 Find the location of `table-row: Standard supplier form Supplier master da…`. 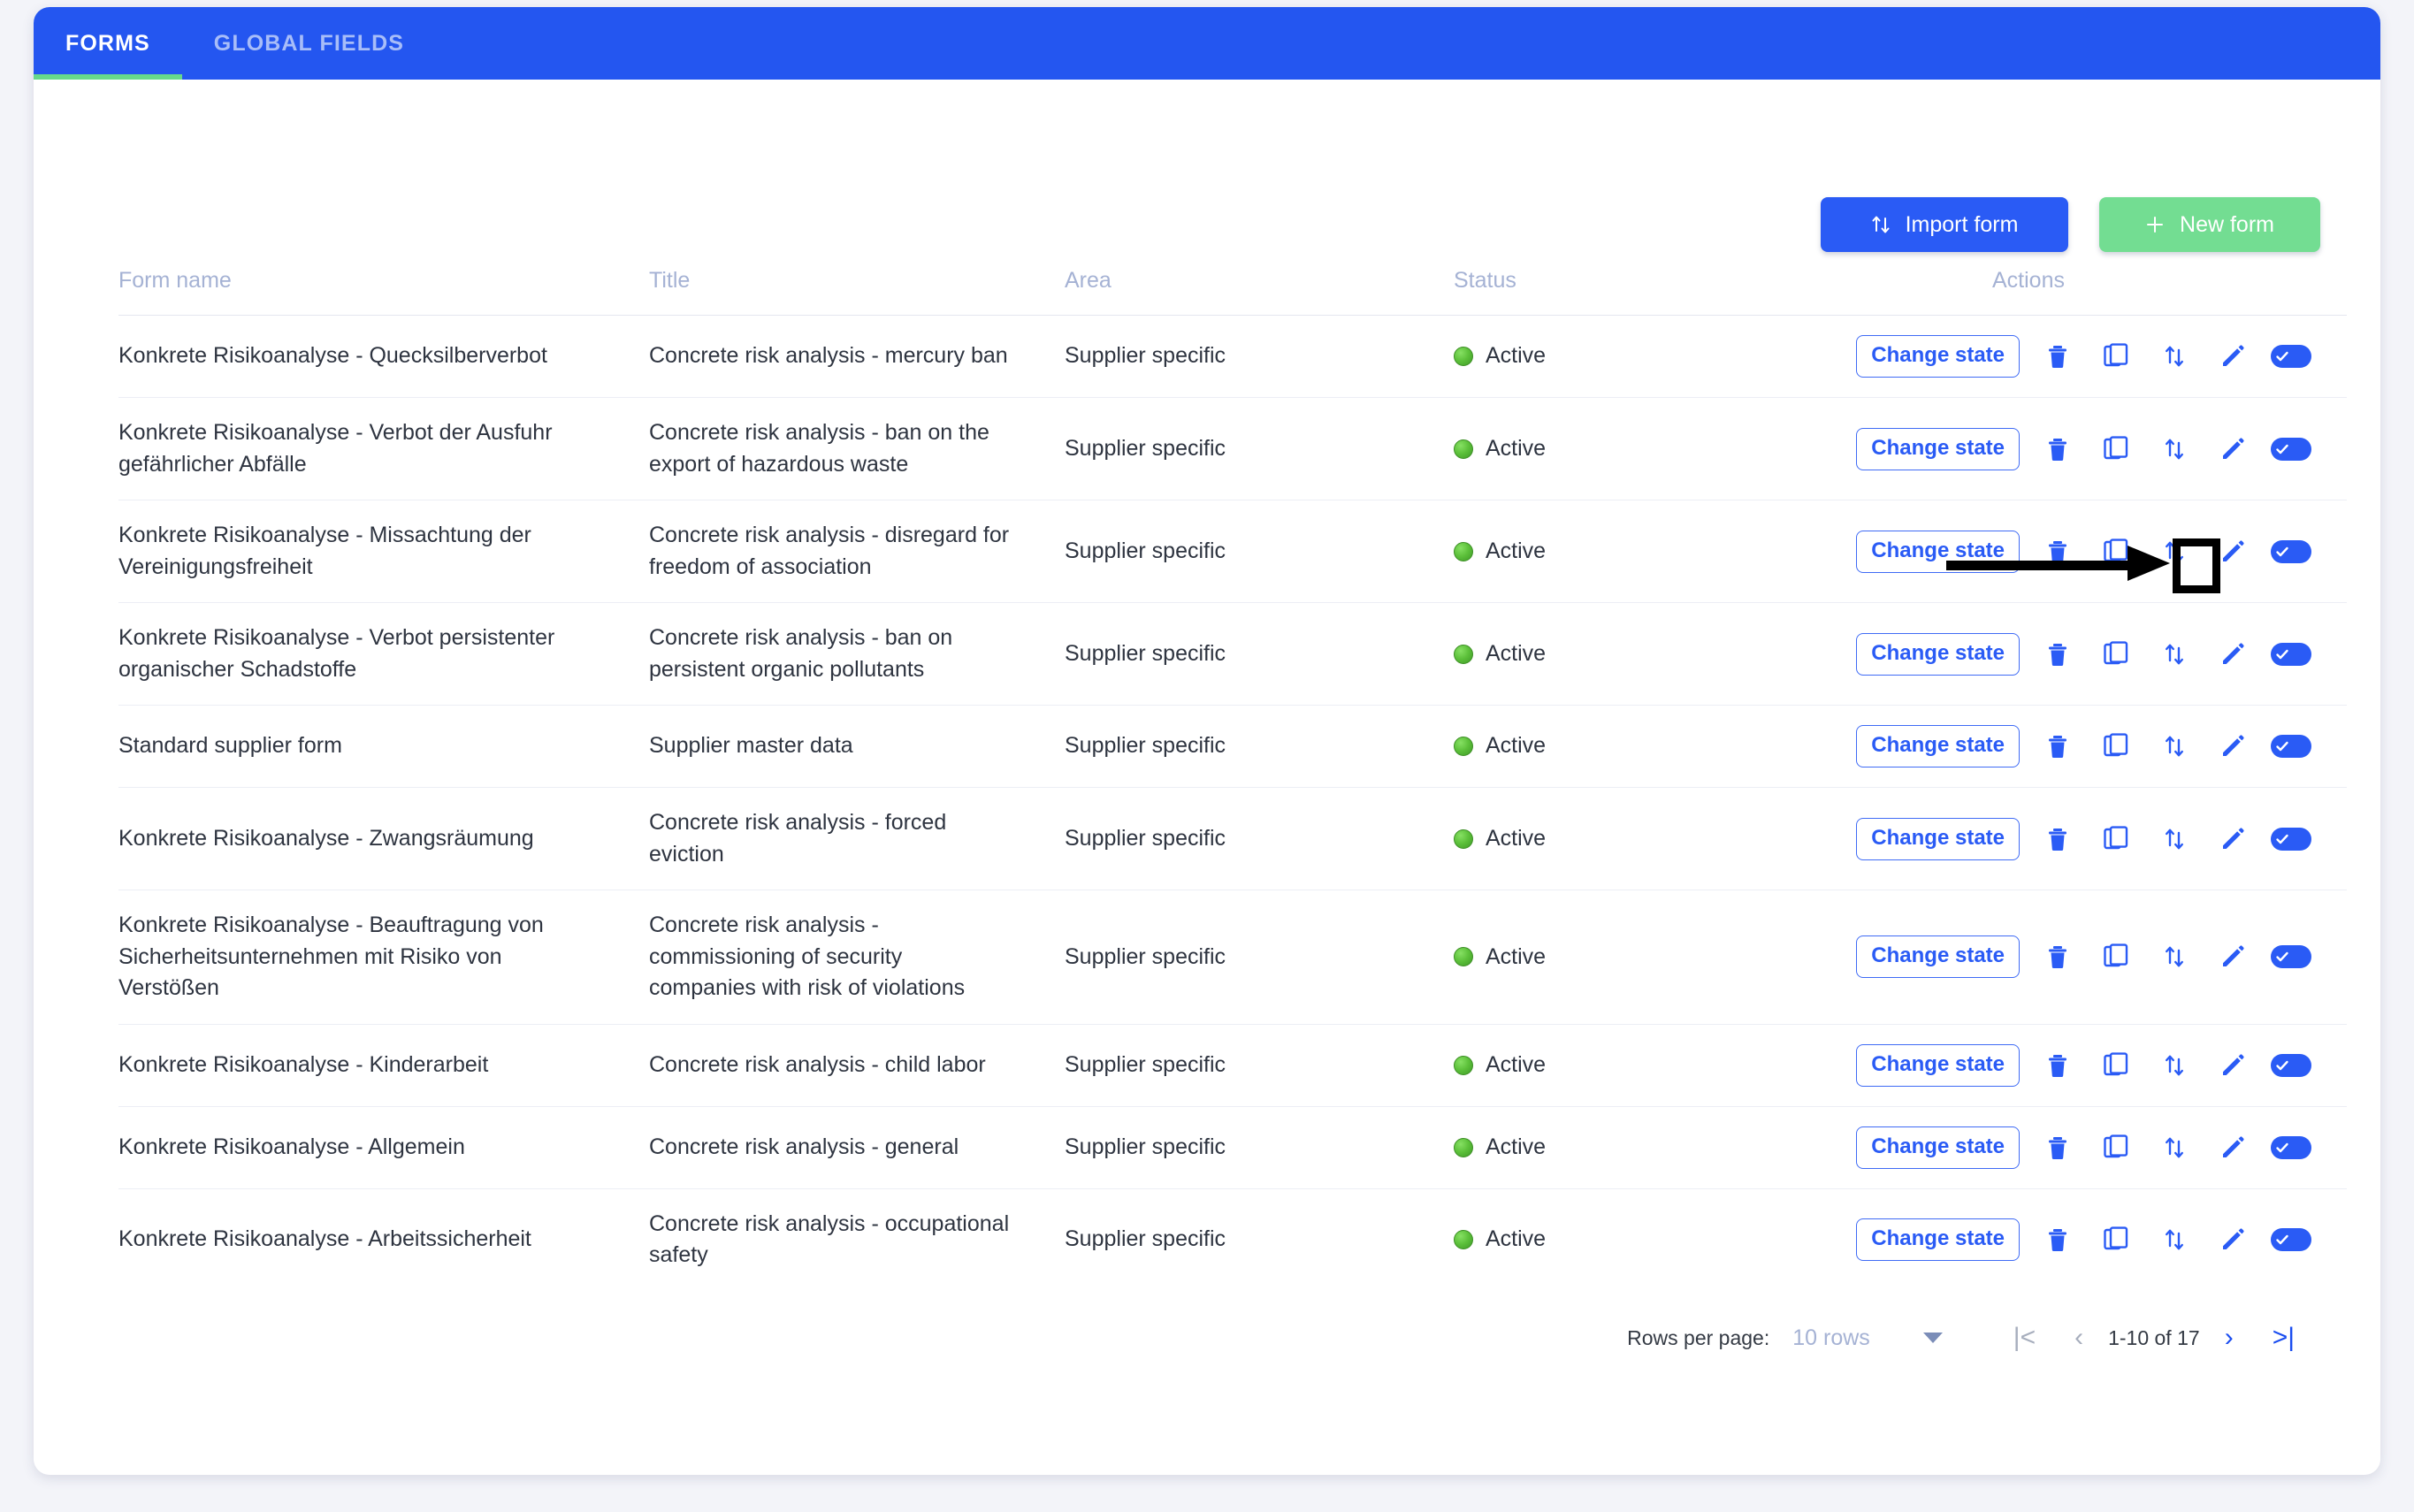

table-row: Standard supplier form Supplier master da… is located at coordinates (1232, 746).